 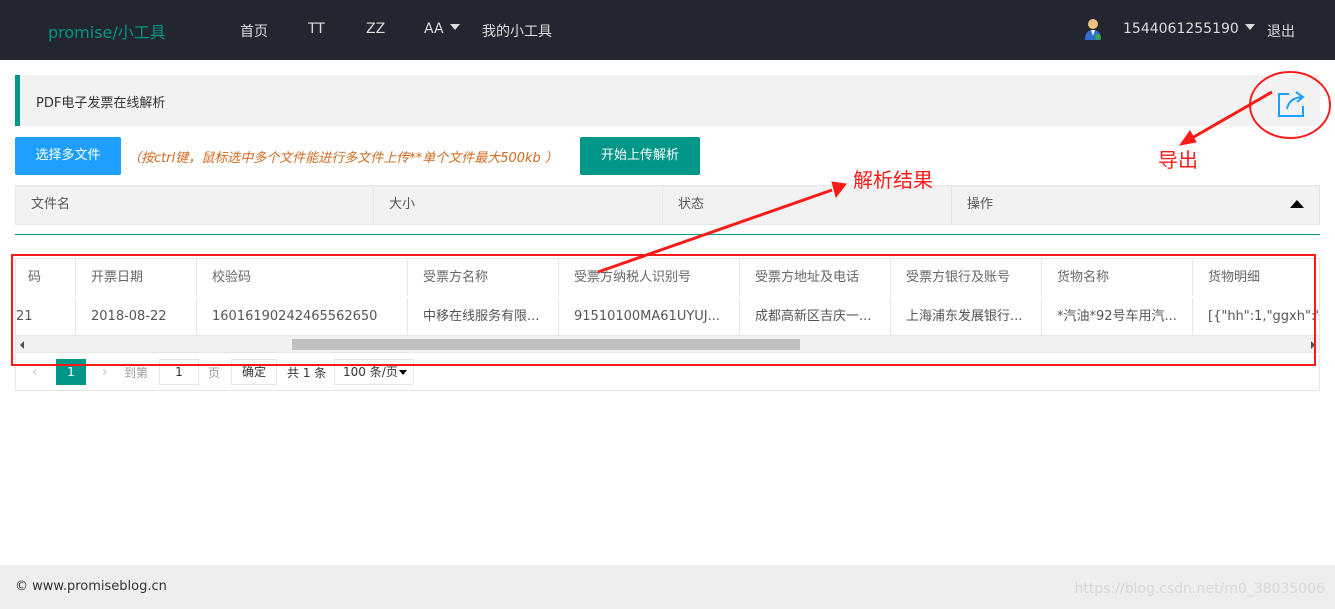 I want to click on col-header: 货物明细, so click(x=1256, y=277).